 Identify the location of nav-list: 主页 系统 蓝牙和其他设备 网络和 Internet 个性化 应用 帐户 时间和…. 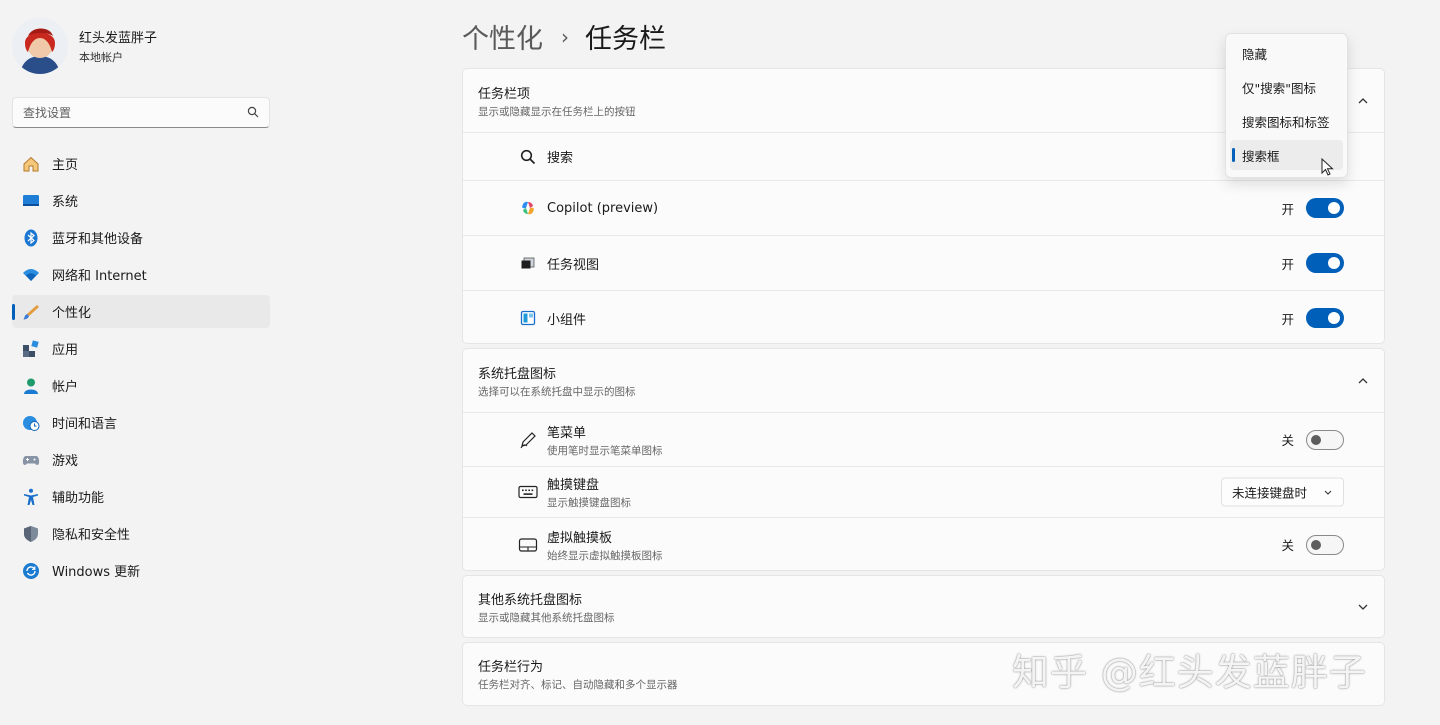
(141, 369).